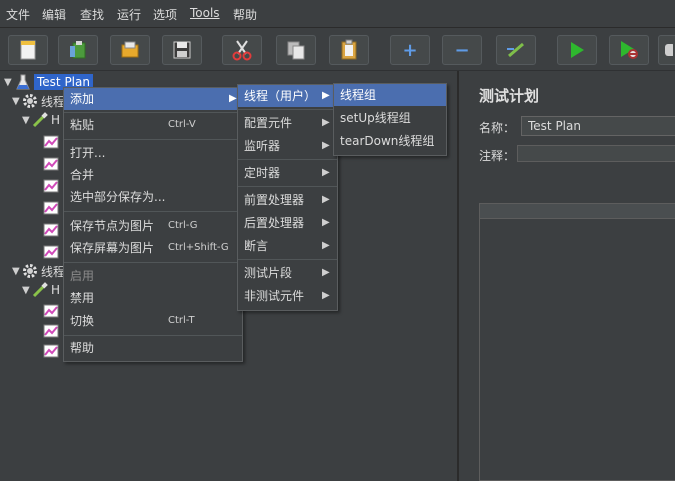 The image size is (675, 481). I want to click on menu-item-label: 配置元件, so click(268, 123).